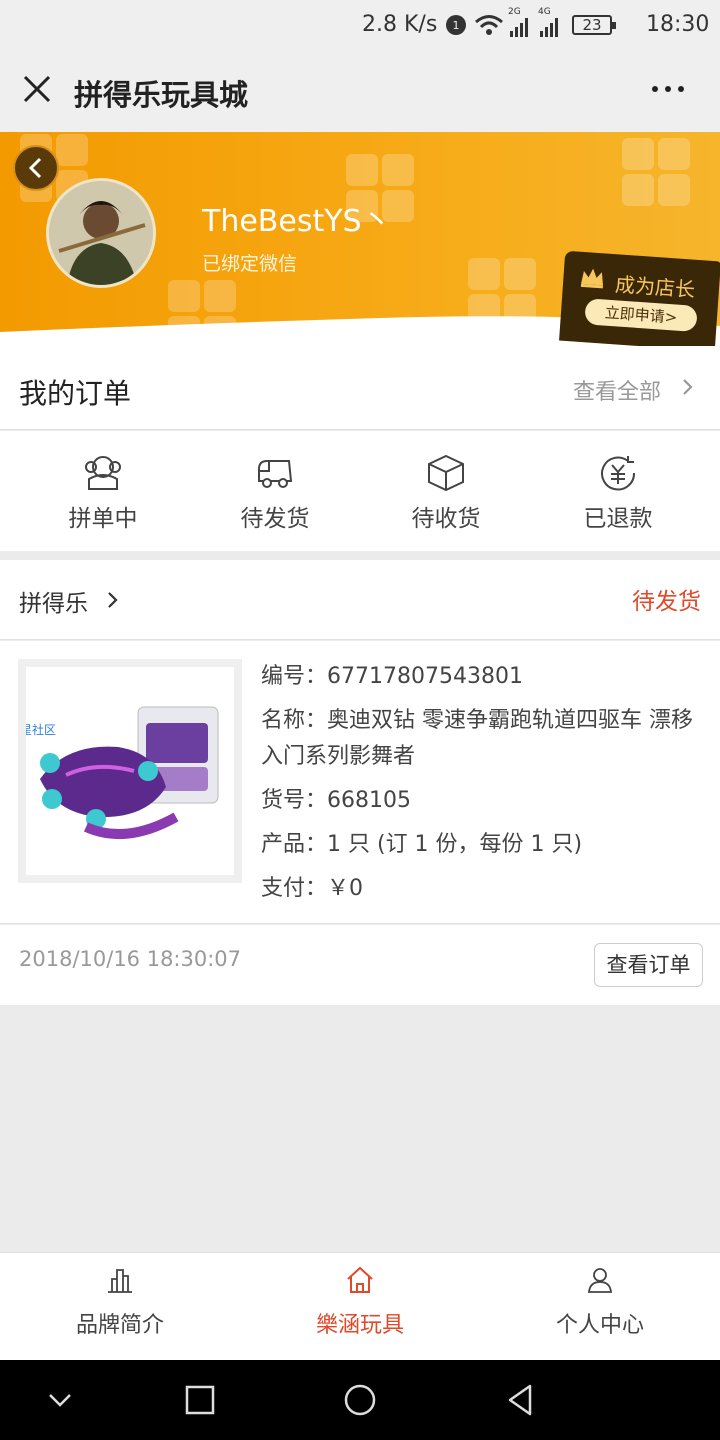 This screenshot has width=720, height=1440. I want to click on username: TheBestYS丶, so click(297, 218).